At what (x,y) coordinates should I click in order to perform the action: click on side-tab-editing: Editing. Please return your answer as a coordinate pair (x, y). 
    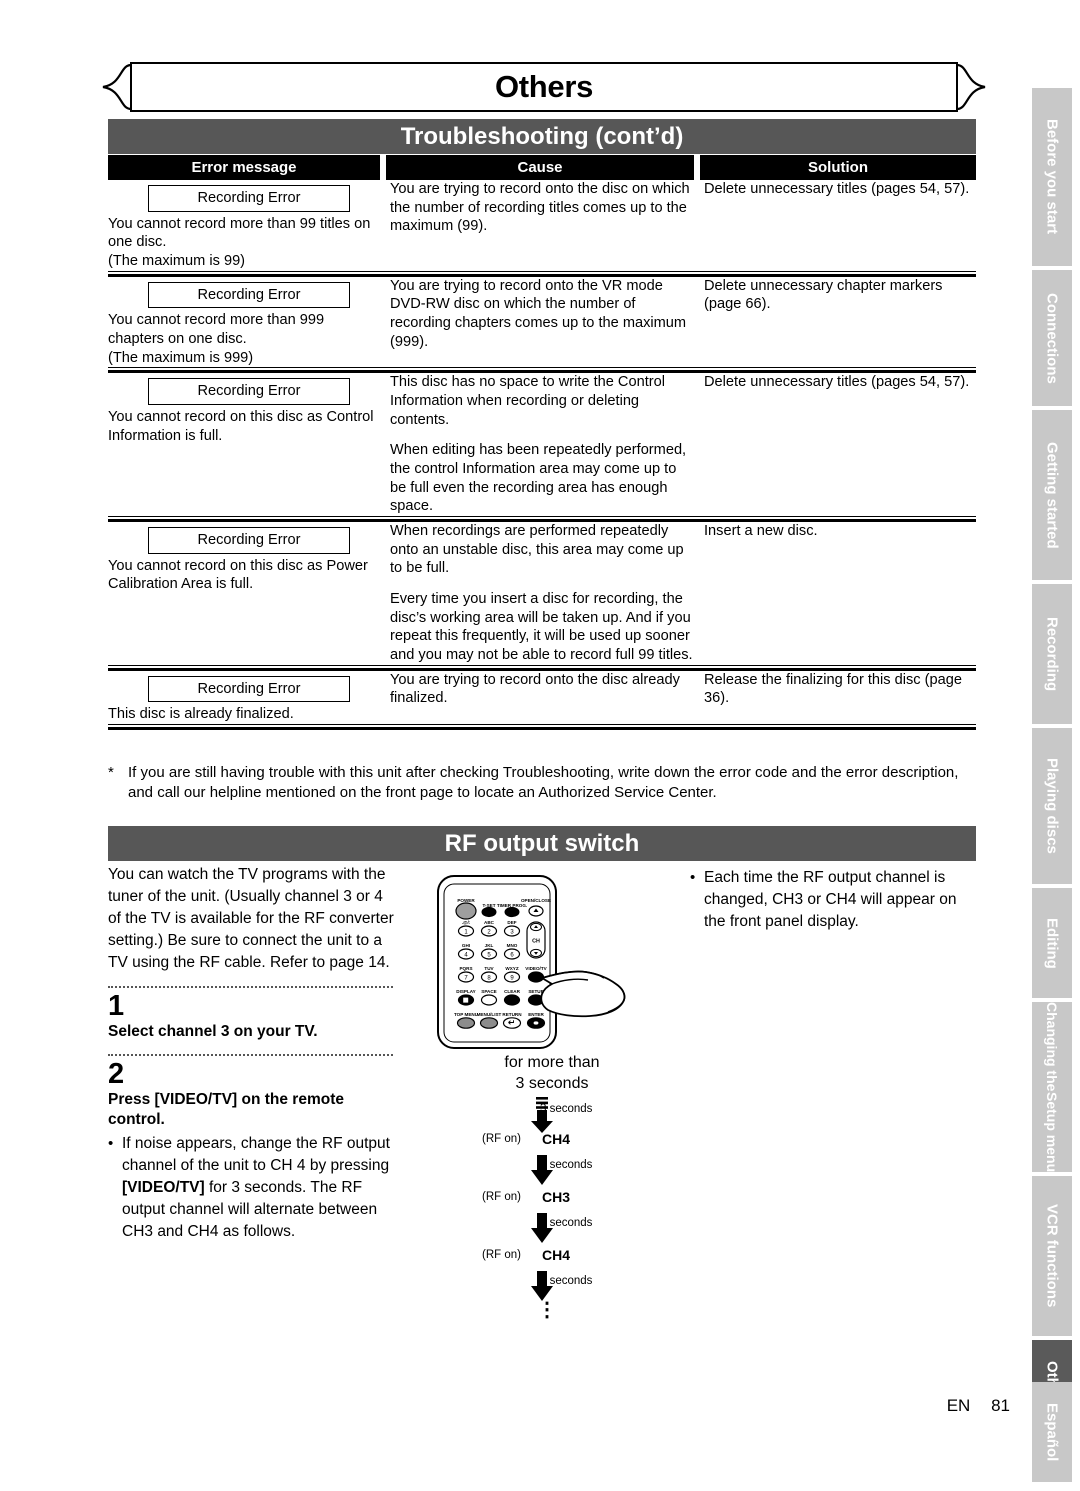
    Looking at the image, I should click on (1052, 943).